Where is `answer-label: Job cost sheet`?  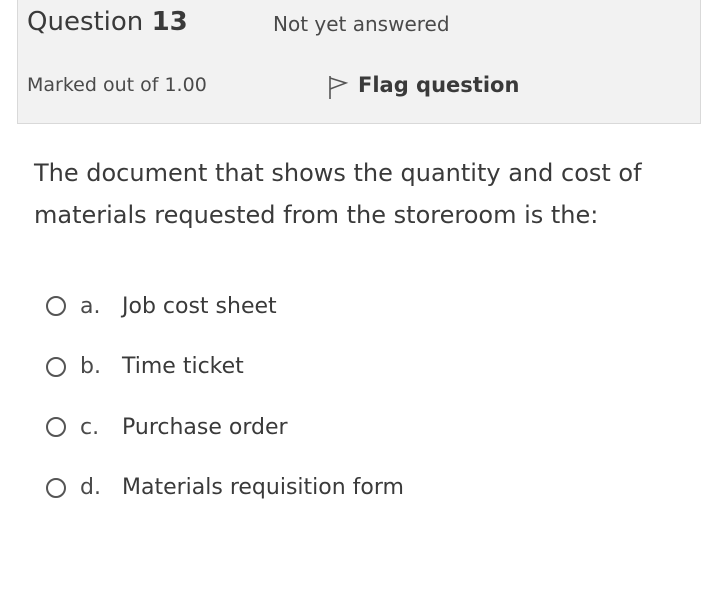 answer-label: Job cost sheet is located at coordinates (199, 306).